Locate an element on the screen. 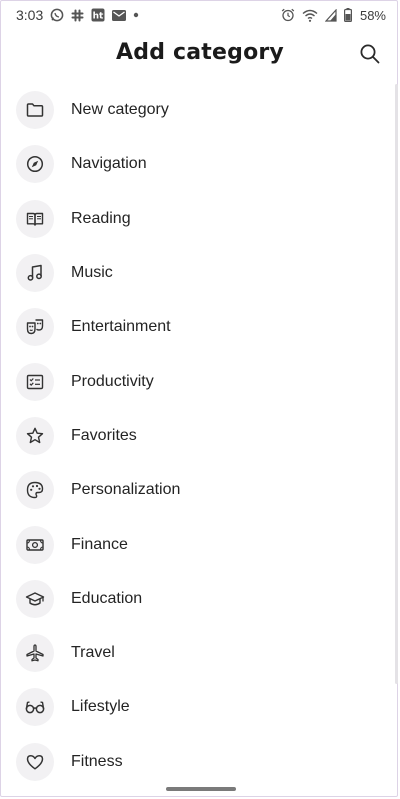 This screenshot has width=400, height=799. category-label: Finance is located at coordinates (99, 544).